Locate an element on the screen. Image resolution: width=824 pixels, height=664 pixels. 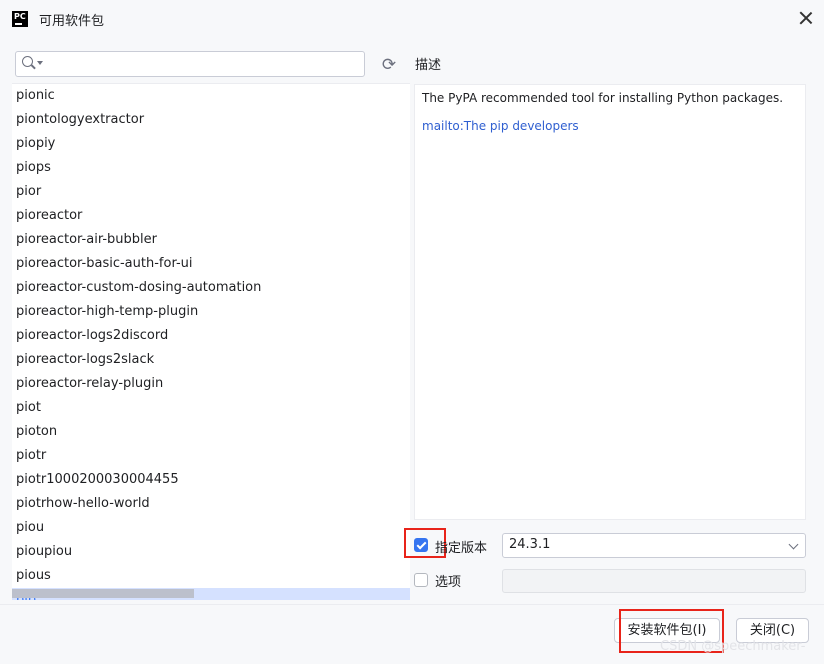
list-item: pioreactor-relay-plugin is located at coordinates (89, 384).